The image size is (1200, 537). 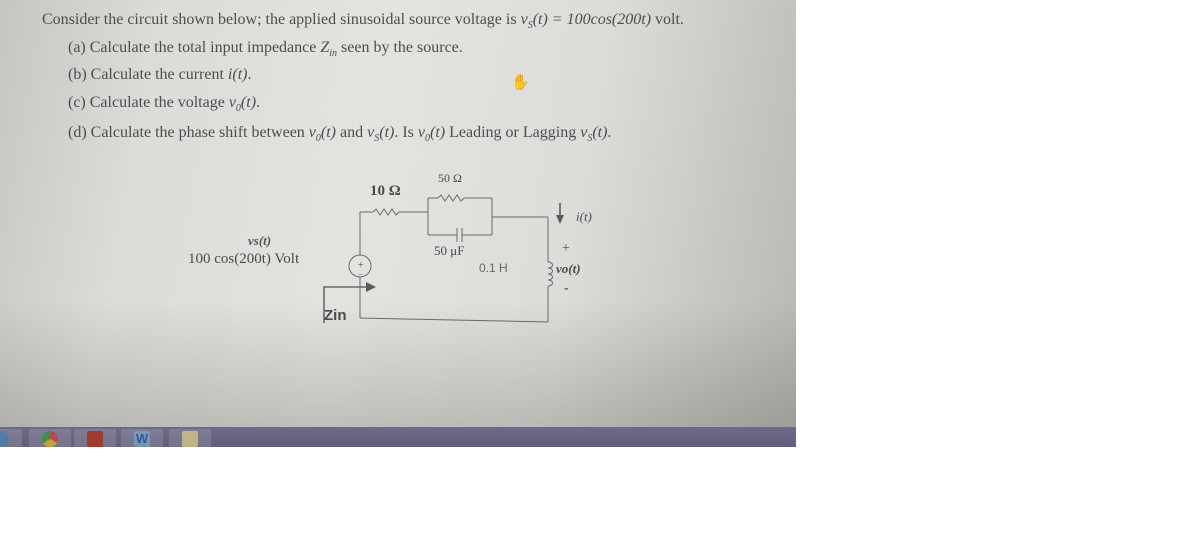 What do you see at coordinates (188, 132) in the screenshot?
I see `question-d-text: (d) Calculate the phase shift between` at bounding box center [188, 132].